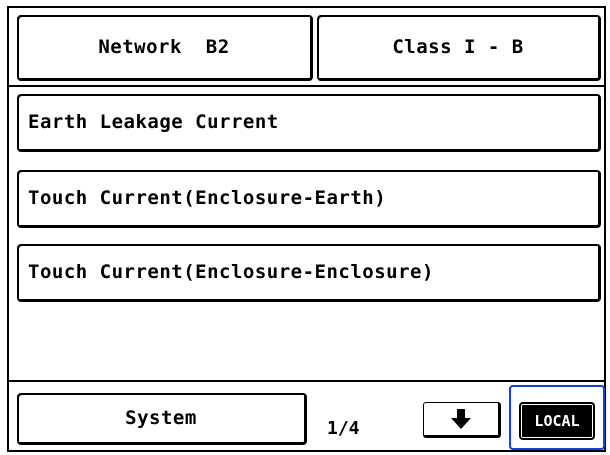 The image size is (610, 455). Describe the element at coordinates (343, 428) in the screenshot. I see `page-indicator: 1/4` at that location.